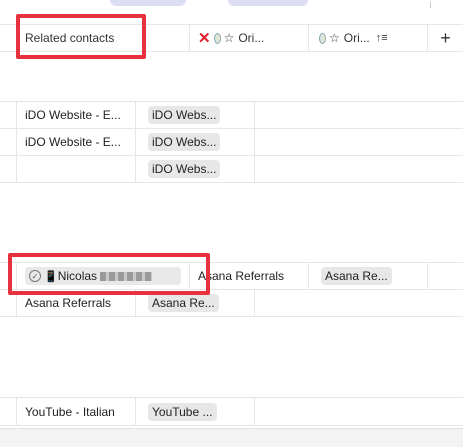  I want to click on table-cell: YouTube - Italian, so click(76, 411).